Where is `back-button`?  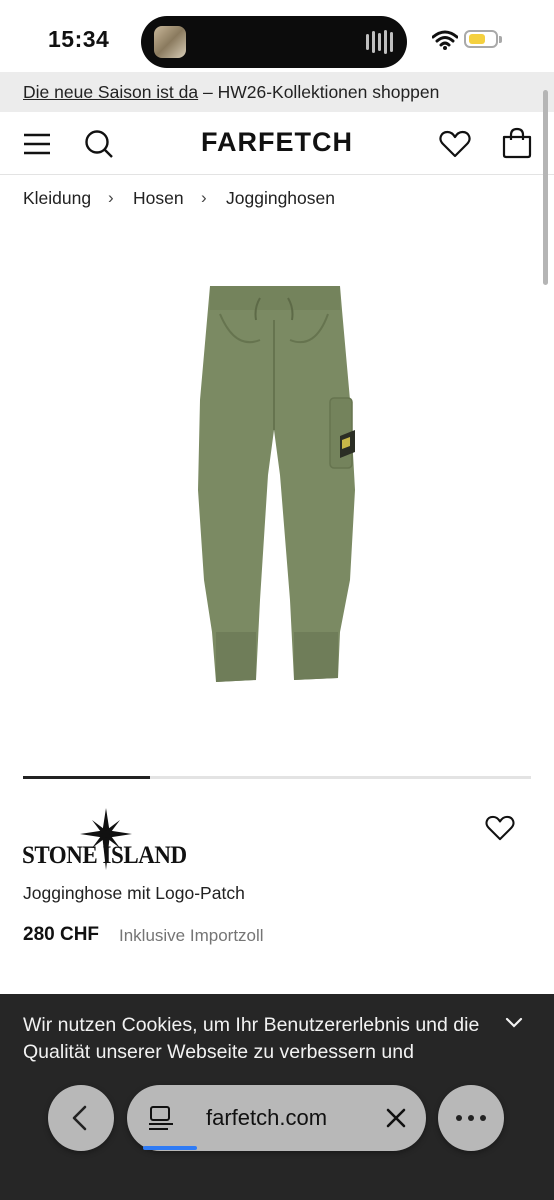
back-button is located at coordinates (81, 1118).